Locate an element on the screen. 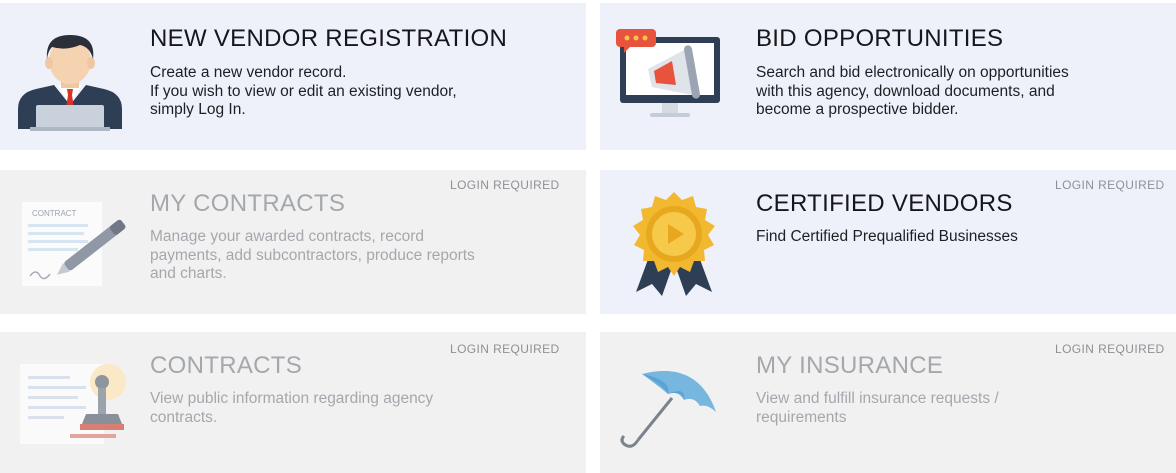  card-description: Find Certified Prequalified Businesses is located at coordinates (887, 236).